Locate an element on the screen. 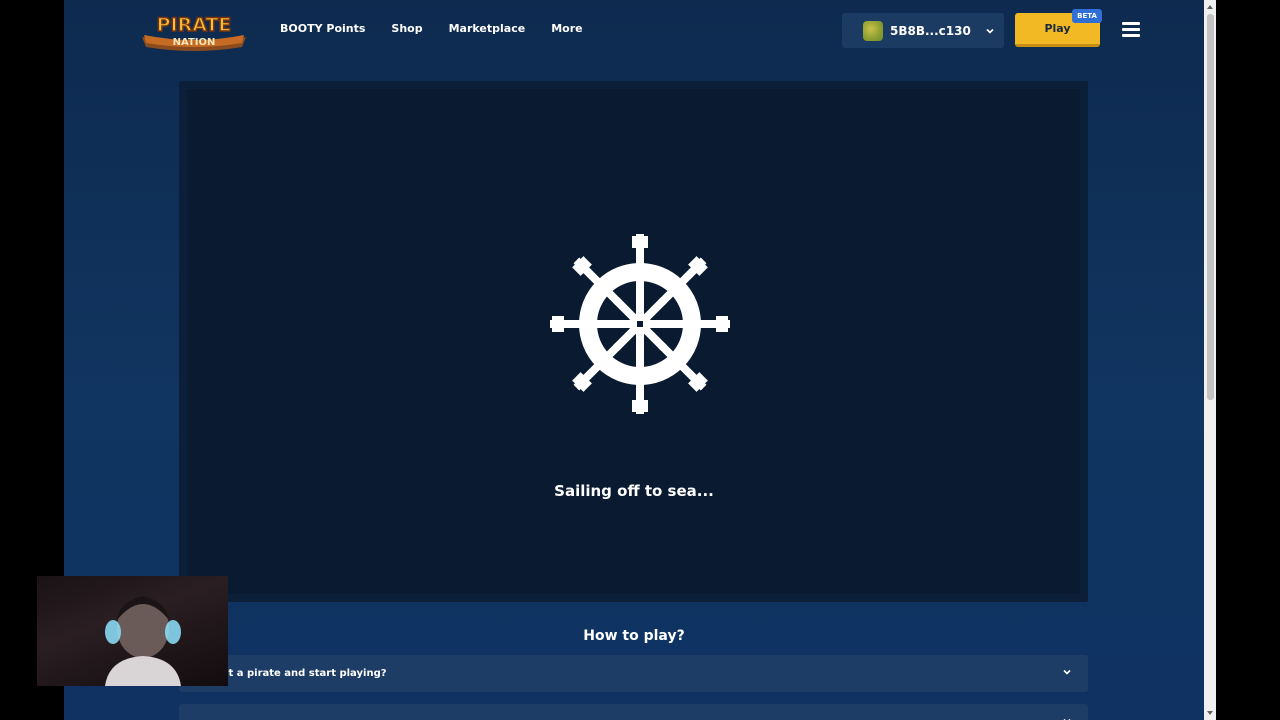  nav-shop: Shop is located at coordinates (406, 28).